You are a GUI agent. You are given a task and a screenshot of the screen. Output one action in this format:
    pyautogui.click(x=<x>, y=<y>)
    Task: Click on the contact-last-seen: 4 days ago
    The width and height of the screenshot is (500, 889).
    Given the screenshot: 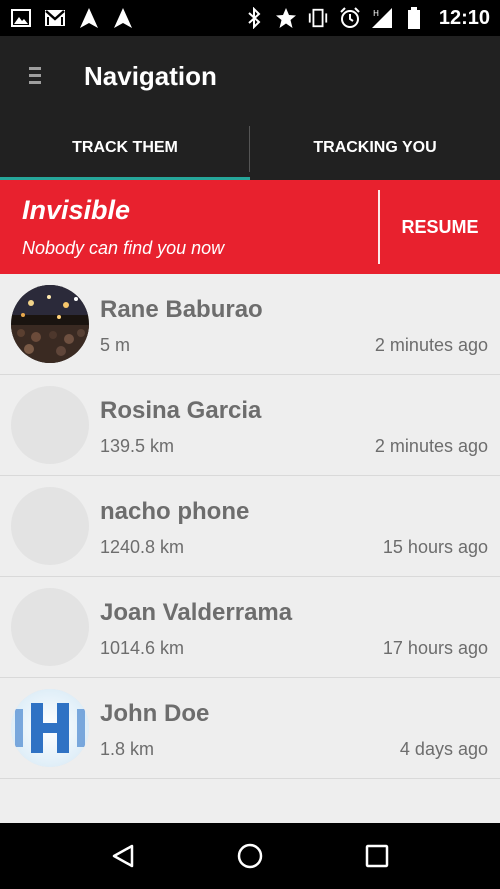 What is the action you would take?
    pyautogui.click(x=443, y=749)
    